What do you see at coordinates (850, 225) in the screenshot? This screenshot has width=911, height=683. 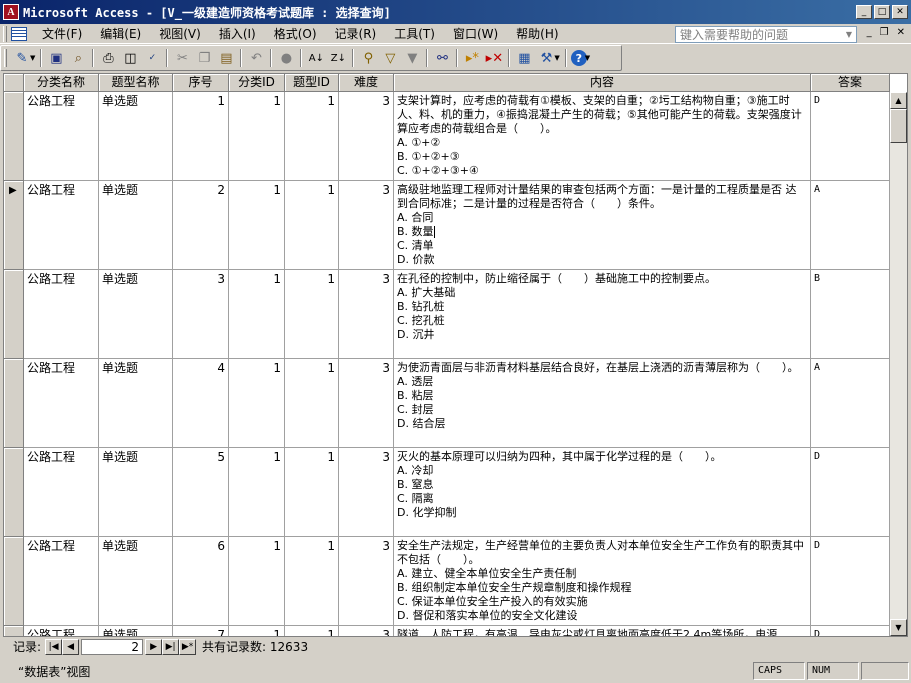 I see `cell-answer: A` at bounding box center [850, 225].